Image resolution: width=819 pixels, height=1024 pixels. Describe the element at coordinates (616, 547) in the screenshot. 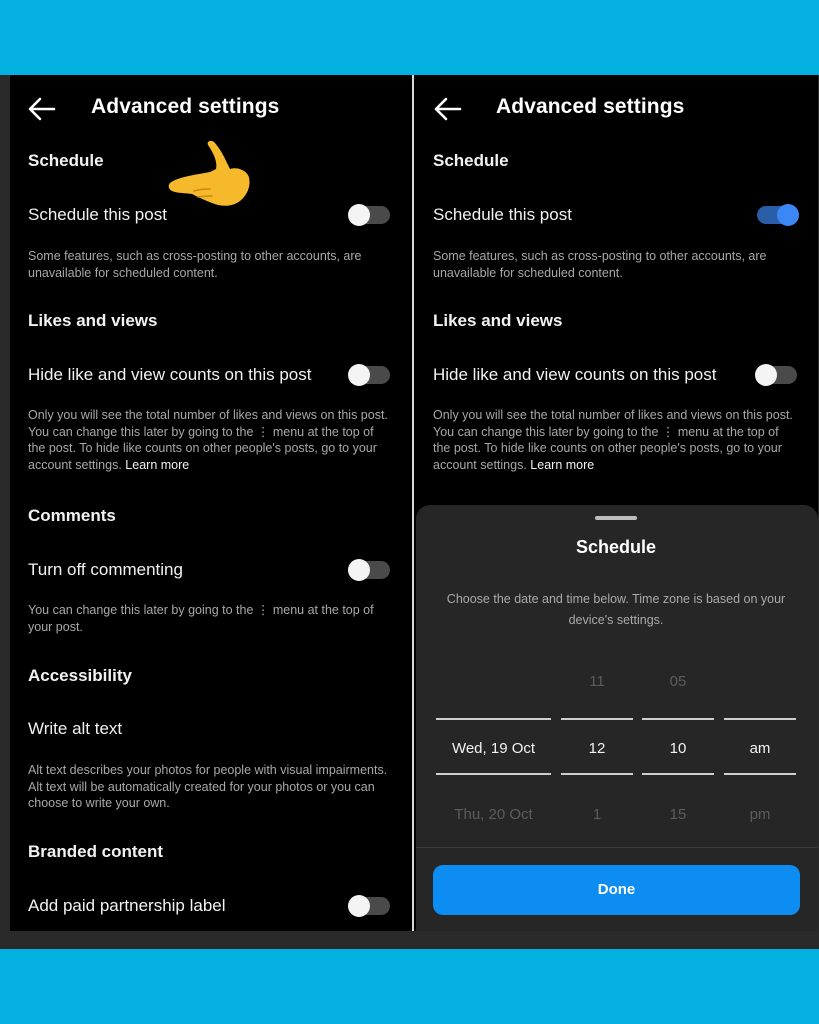

I see `sheet-title: Schedule` at that location.